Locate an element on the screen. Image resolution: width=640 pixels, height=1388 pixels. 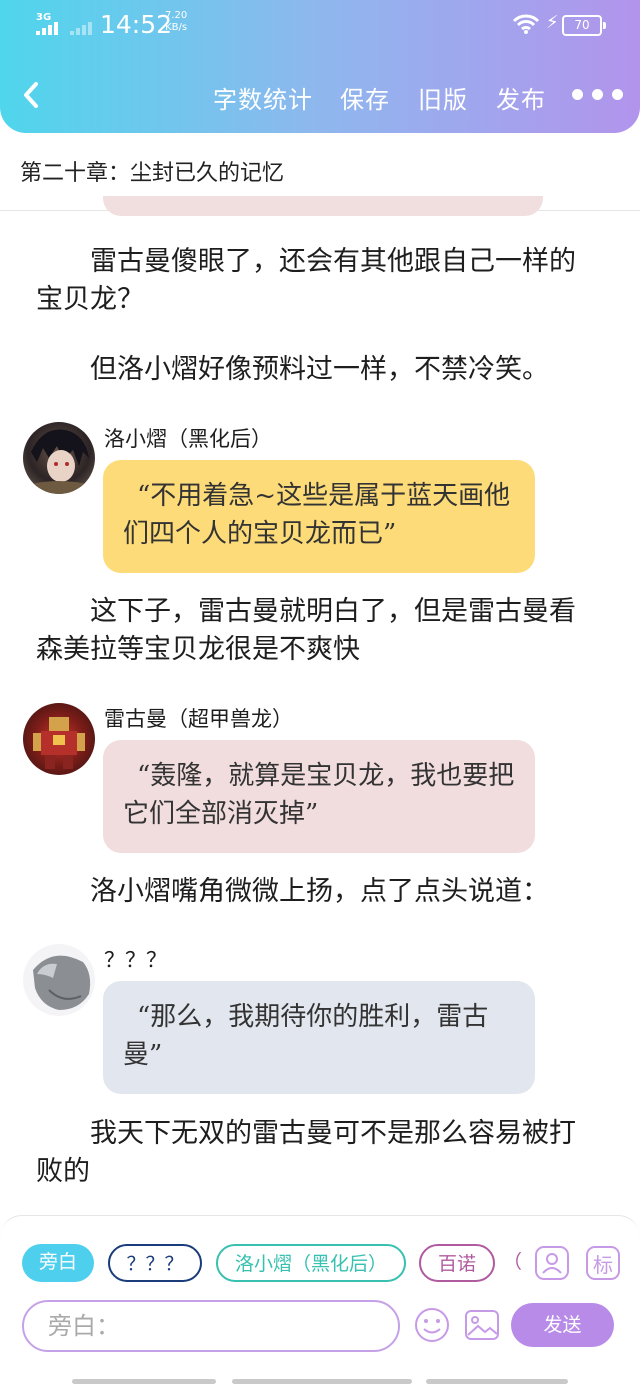
speed-unit: KB/s is located at coordinates (176, 27).